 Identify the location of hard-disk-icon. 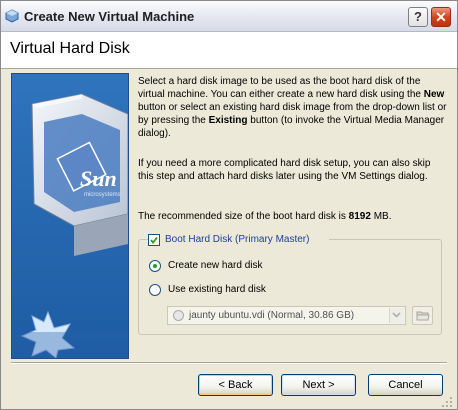
(178, 315).